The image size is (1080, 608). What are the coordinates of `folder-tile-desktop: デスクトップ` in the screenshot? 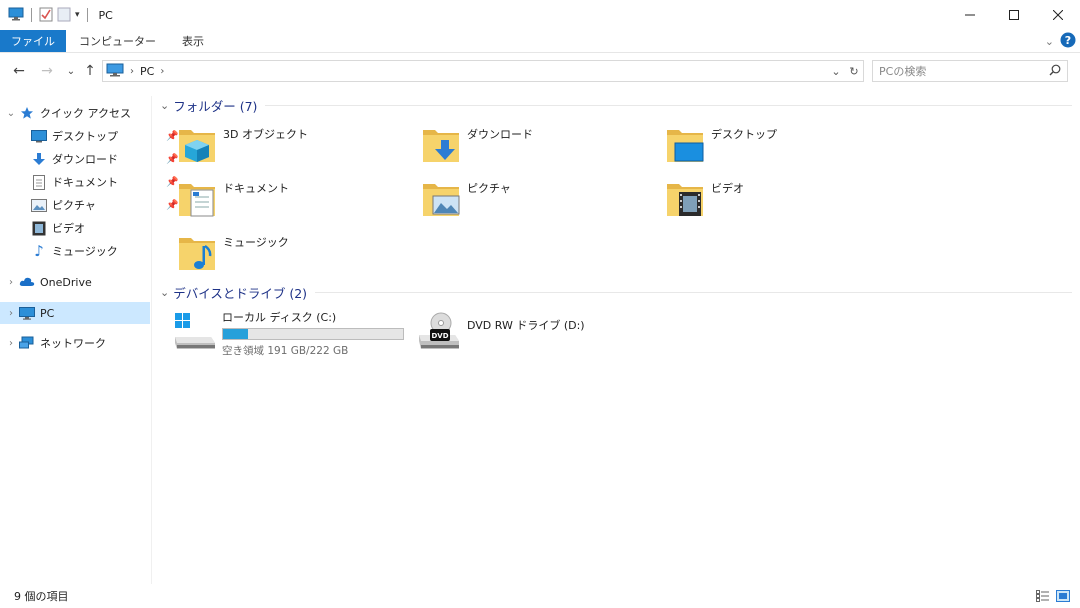 It's located at (721, 144).